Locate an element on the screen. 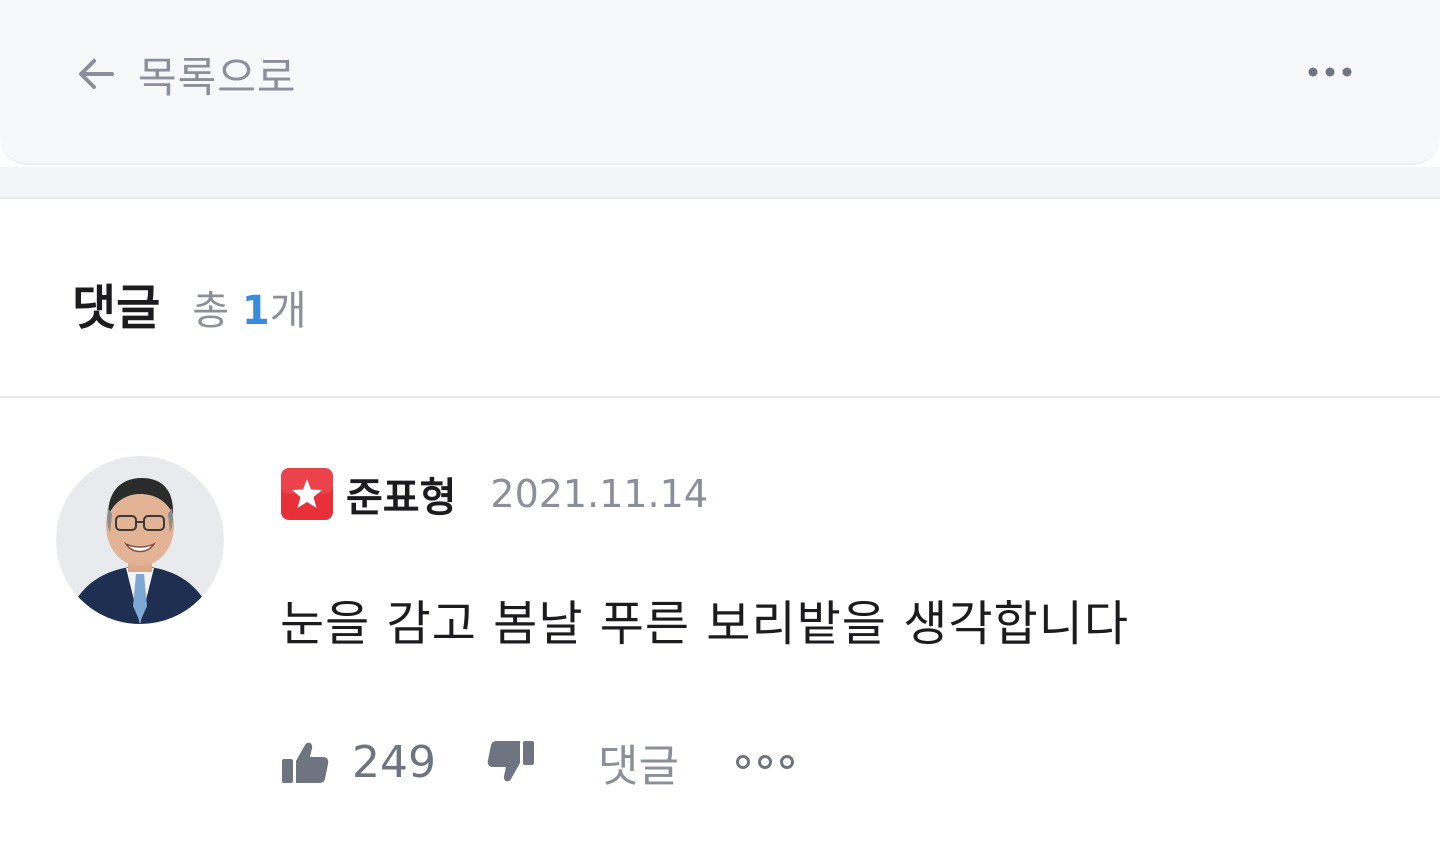 The width and height of the screenshot is (1440, 852). comment-author-row: 준표형 2021.11.14 is located at coordinates (494, 494).